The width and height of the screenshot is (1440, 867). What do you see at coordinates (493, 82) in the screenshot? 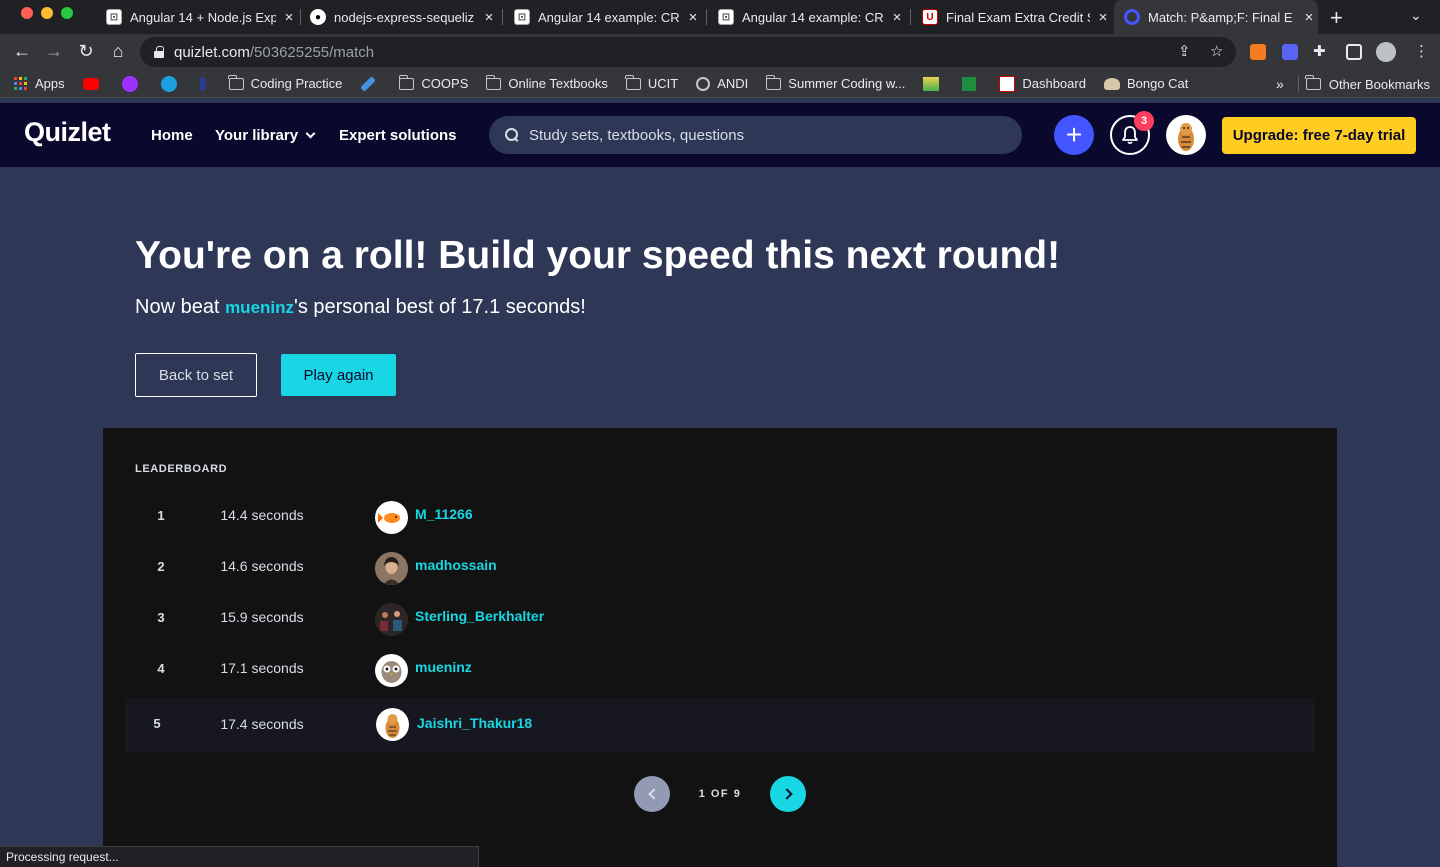
I see `folder-icon` at bounding box center [493, 82].